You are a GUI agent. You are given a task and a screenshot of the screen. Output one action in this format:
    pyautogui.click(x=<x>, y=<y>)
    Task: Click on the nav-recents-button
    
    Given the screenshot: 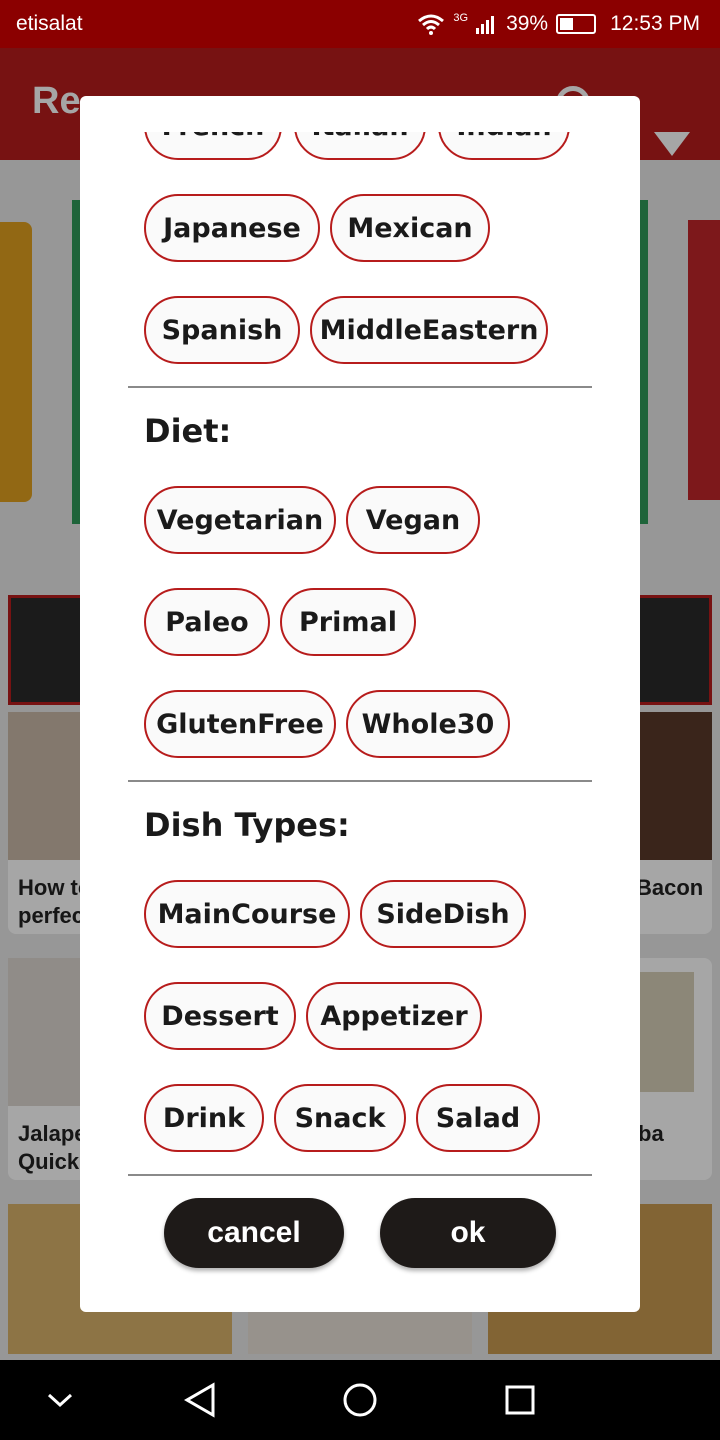 What is the action you would take?
    pyautogui.click(x=520, y=1400)
    